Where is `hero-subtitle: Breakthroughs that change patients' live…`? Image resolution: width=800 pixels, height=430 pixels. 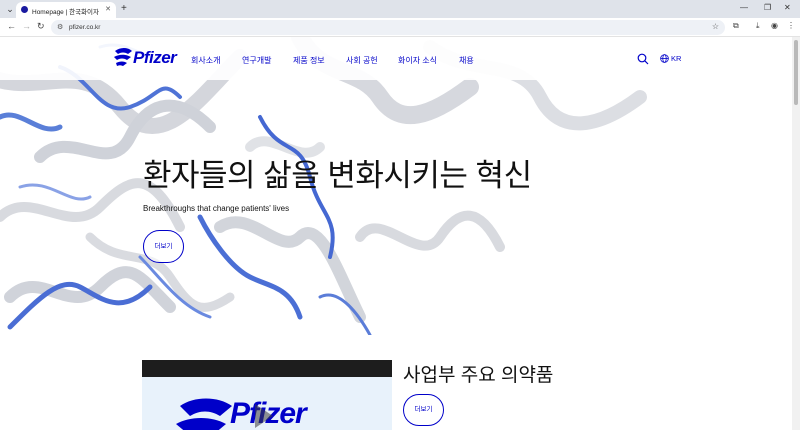 hero-subtitle: Breakthroughs that change patients' live… is located at coordinates (216, 208).